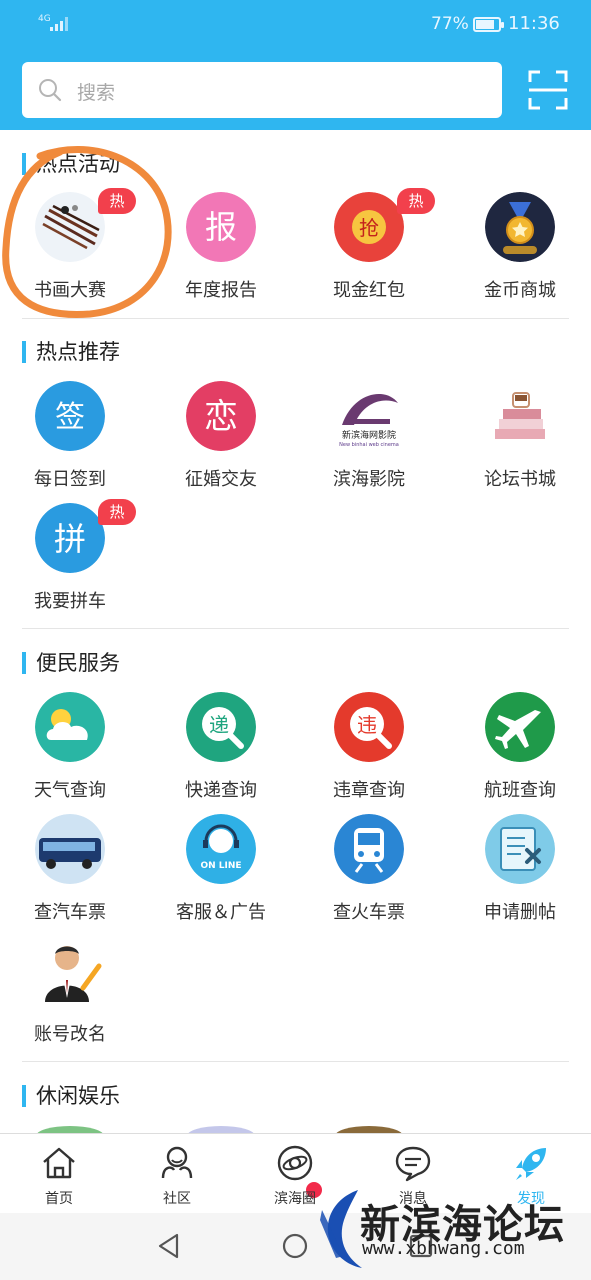 The image size is (591, 1280). Describe the element at coordinates (369, 790) in the screenshot. I see `tile-label: 违章查询` at that location.